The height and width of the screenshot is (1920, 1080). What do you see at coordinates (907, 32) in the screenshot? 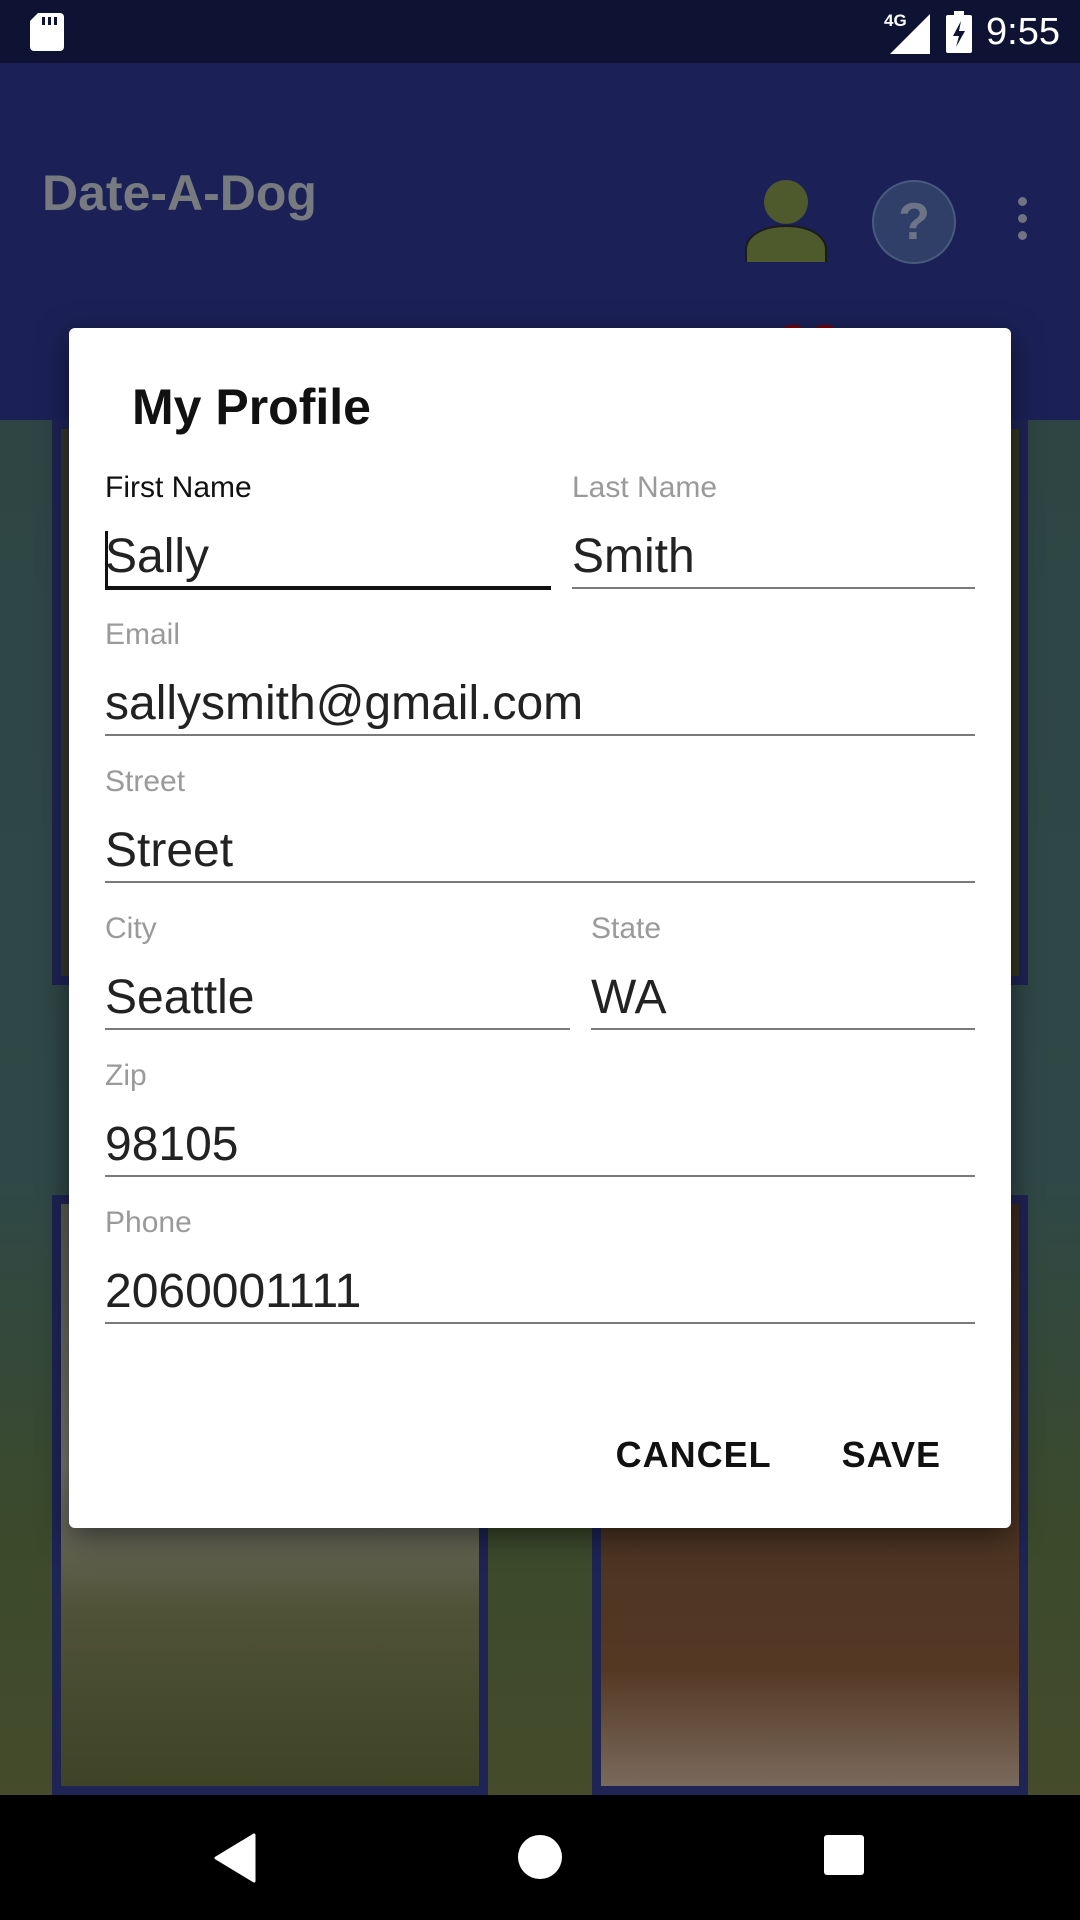
I see `cellular-signal-icon: 4G` at bounding box center [907, 32].